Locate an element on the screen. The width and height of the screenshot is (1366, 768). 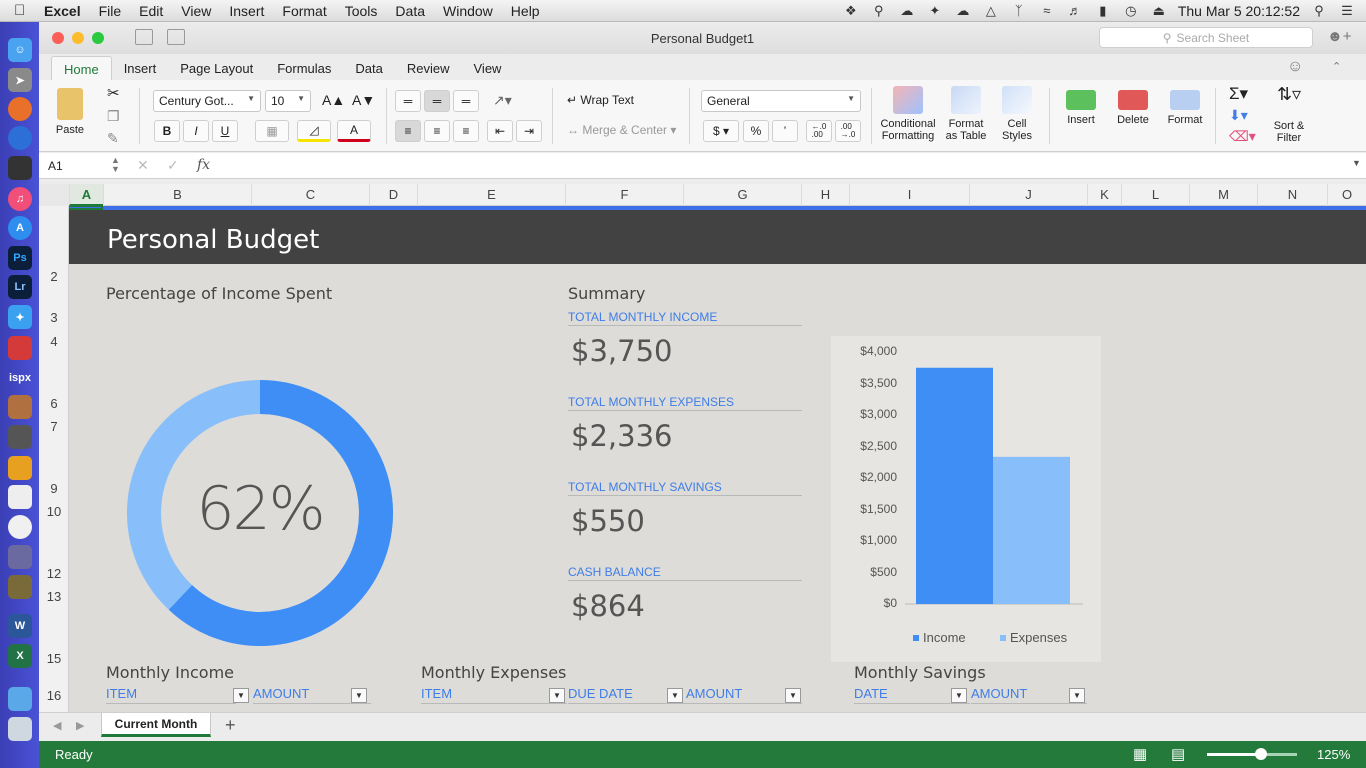
align-left-icon: ≡ is located at coordinates (408, 131).